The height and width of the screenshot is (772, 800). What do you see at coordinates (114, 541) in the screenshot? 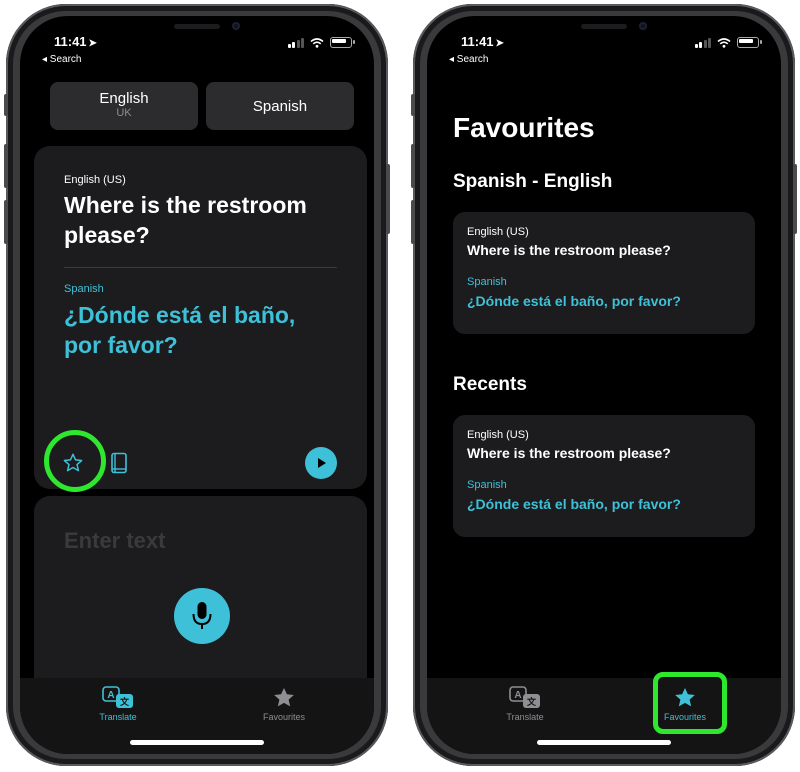
I see `enter-text-placeholder: Enter text` at bounding box center [114, 541].